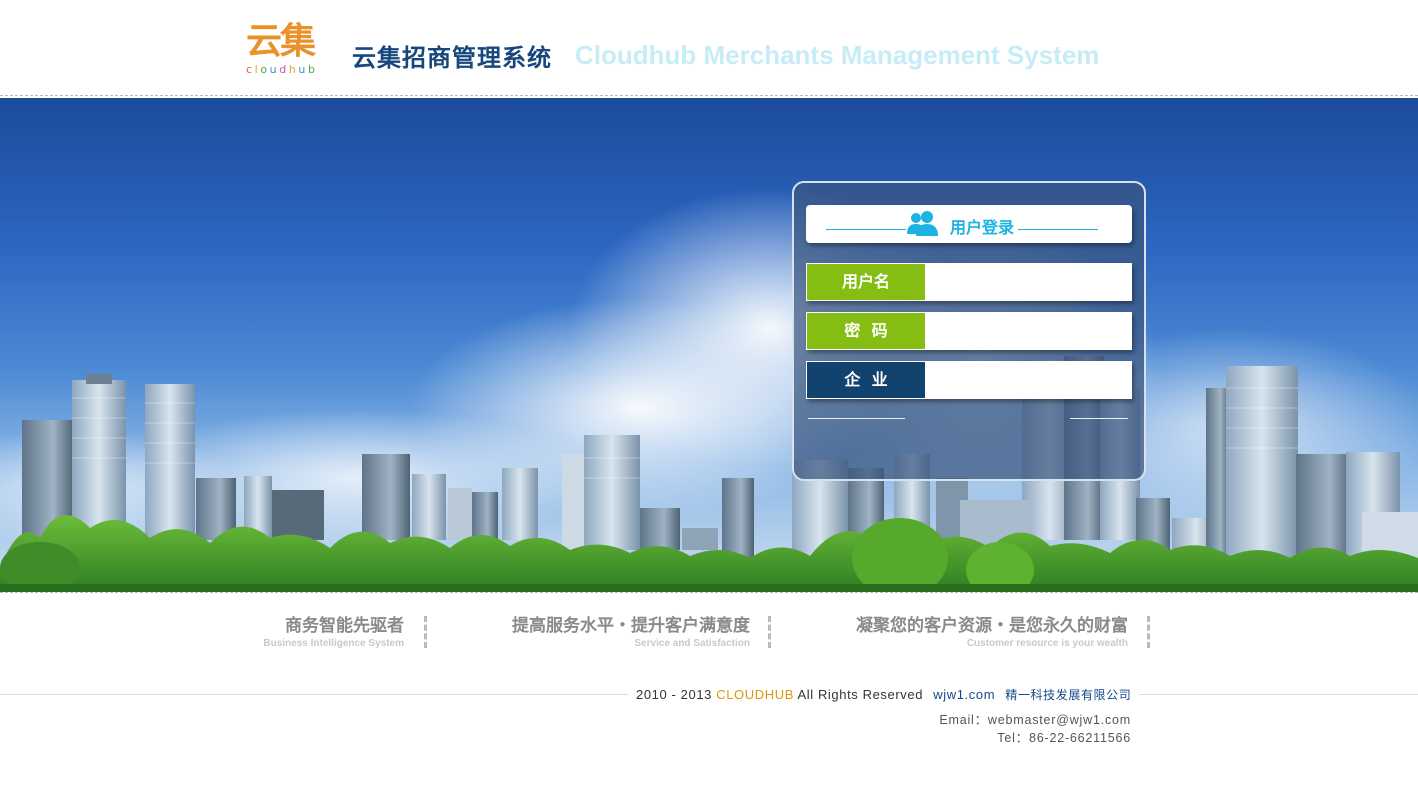 Image resolution: width=1418 pixels, height=800 pixels. What do you see at coordinates (1047, 643) in the screenshot?
I see `slogan-3-en: Customer resource is your wealth` at bounding box center [1047, 643].